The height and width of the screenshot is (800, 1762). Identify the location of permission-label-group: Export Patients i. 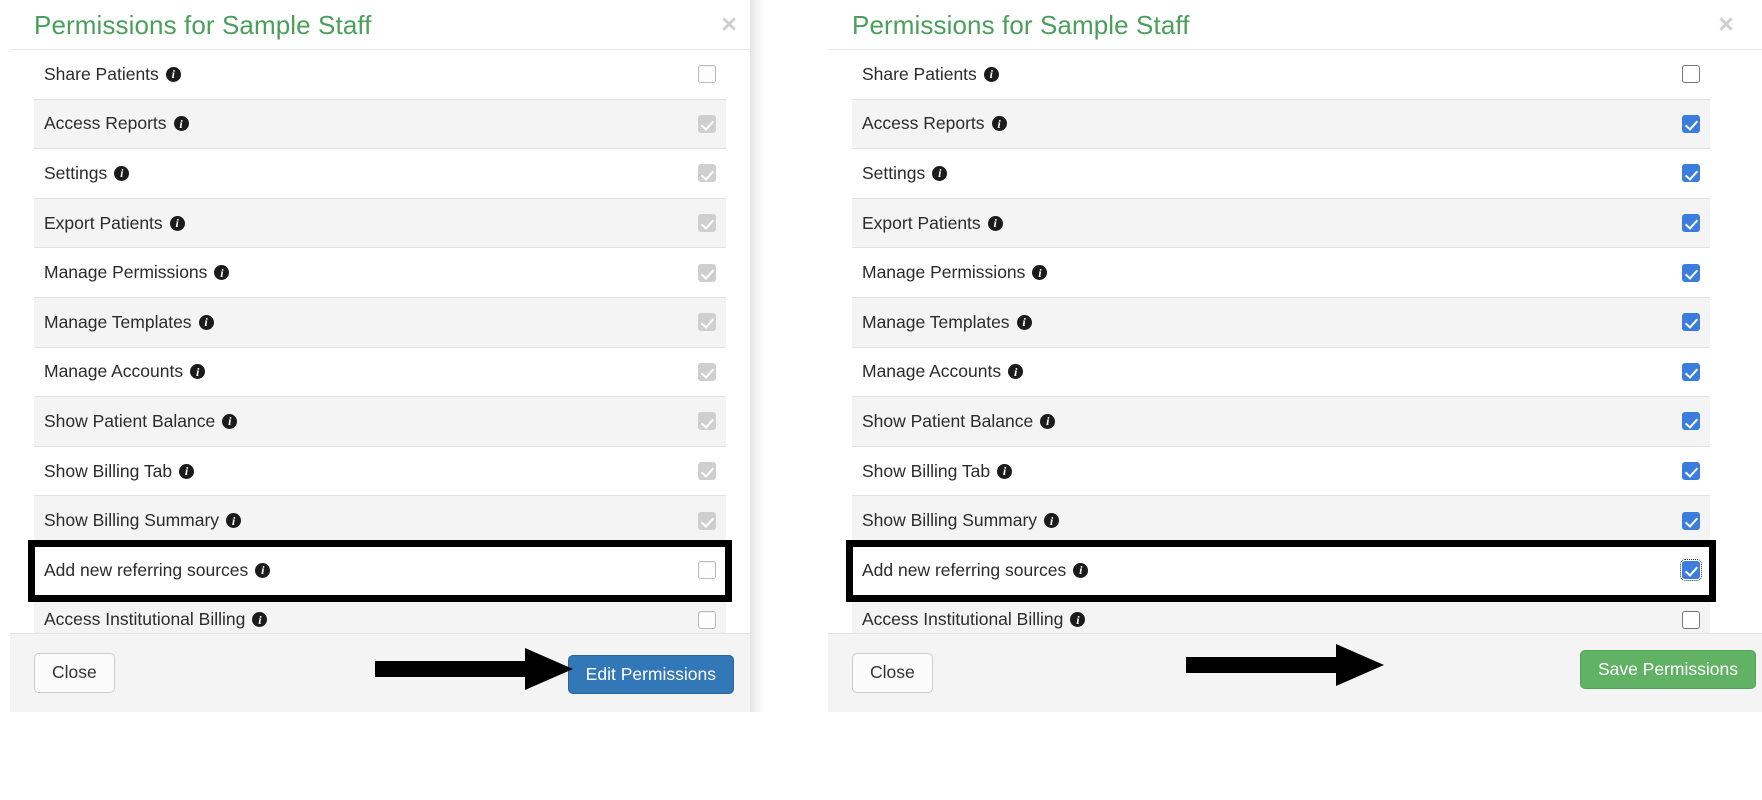
(932, 223).